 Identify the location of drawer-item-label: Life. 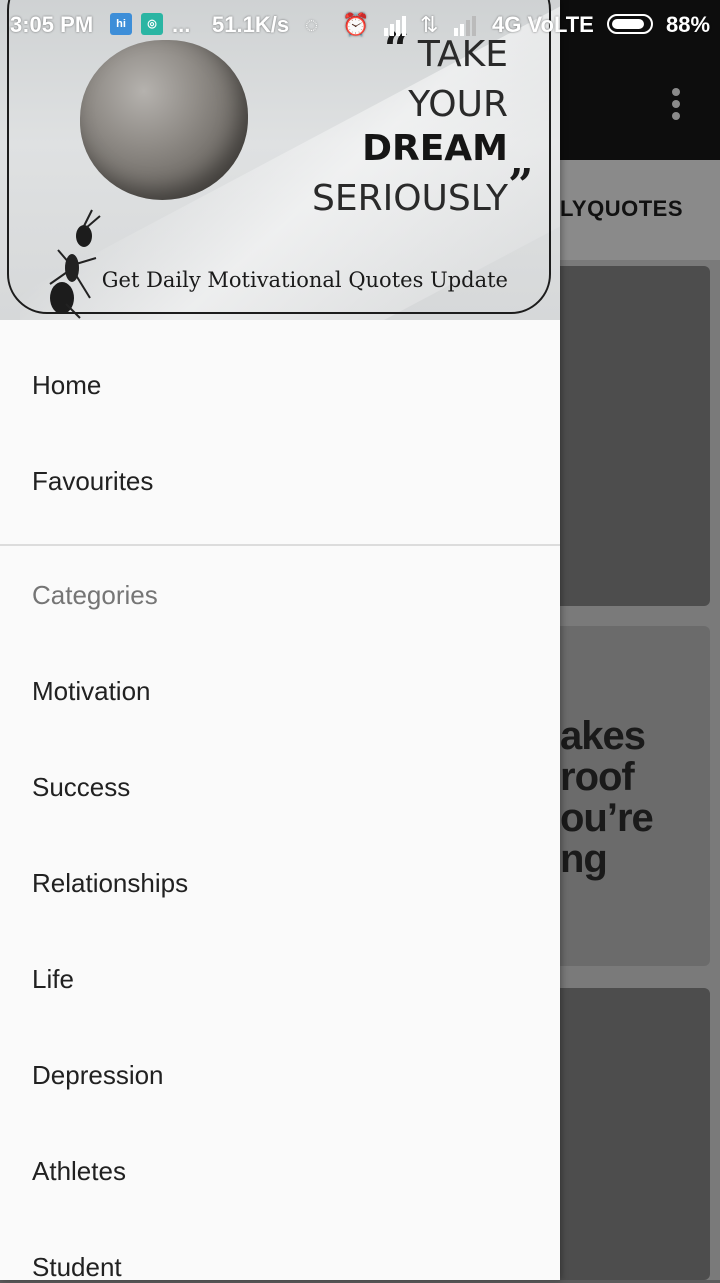
(53, 979).